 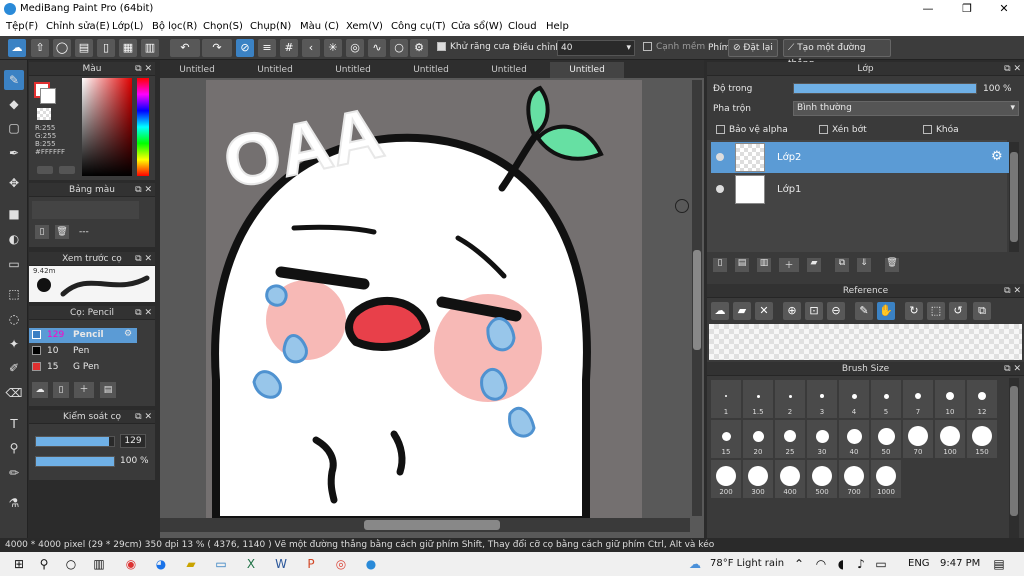 What do you see at coordinates (267, 48) in the screenshot?
I see `parallel-snap-icon: ≡` at bounding box center [267, 48].